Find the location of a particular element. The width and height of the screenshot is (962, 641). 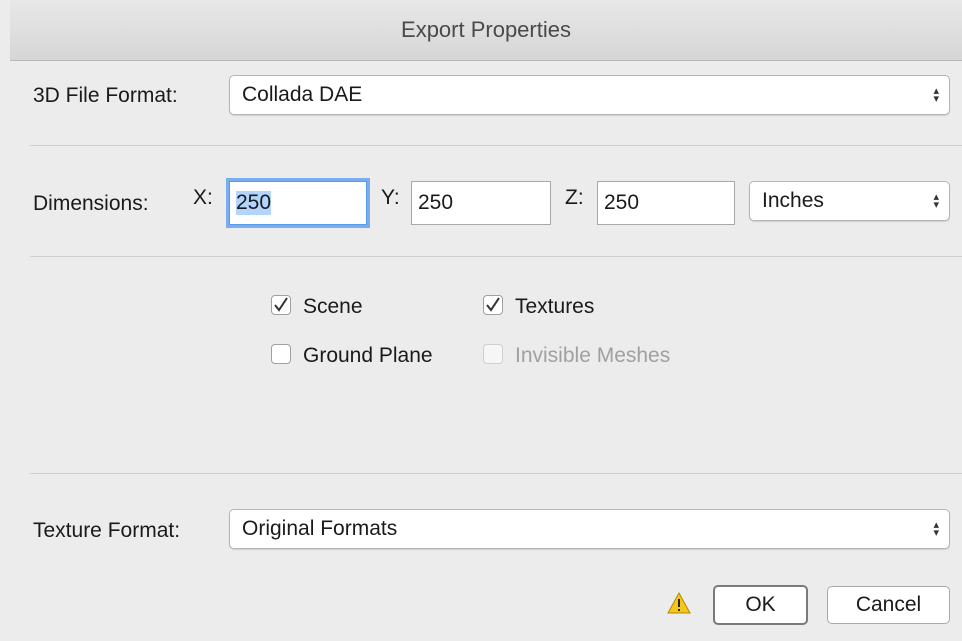

textures-checkbox is located at coordinates (493, 305).